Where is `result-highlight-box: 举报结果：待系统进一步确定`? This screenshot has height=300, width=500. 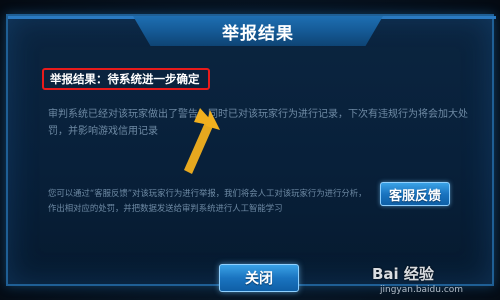
result-highlight-box: 举报结果：待系统进一步确定 is located at coordinates (126, 79).